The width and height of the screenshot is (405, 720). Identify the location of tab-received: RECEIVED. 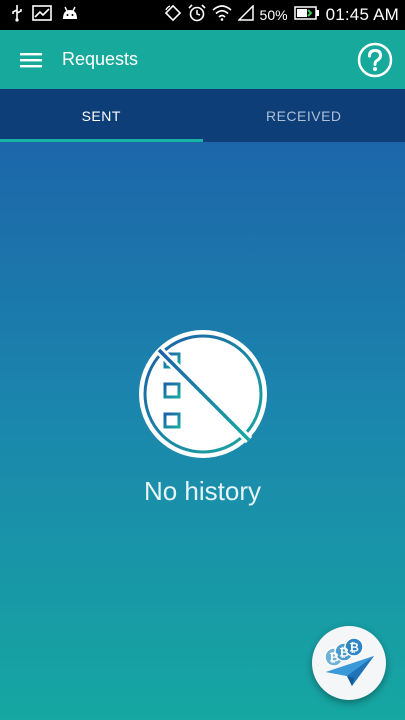
(304, 115).